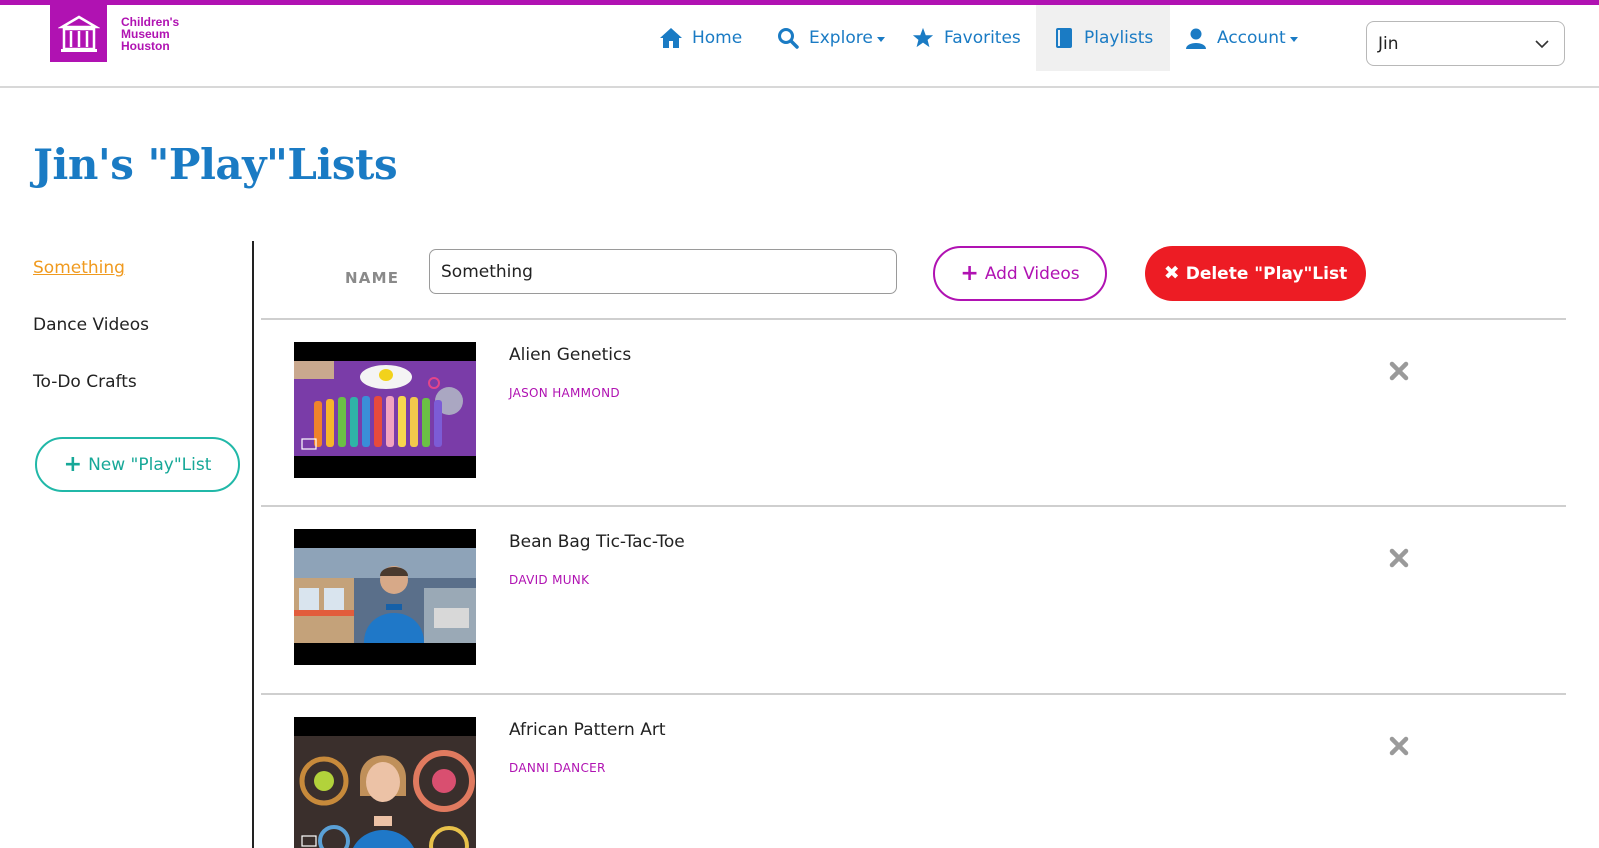 The height and width of the screenshot is (848, 1599). What do you see at coordinates (1465, 43) in the screenshot?
I see `user-select: Jin` at bounding box center [1465, 43].